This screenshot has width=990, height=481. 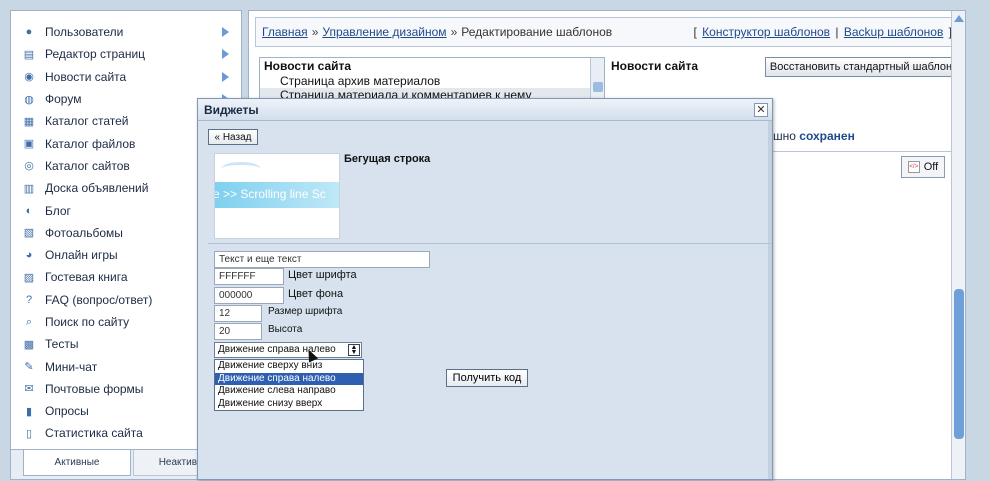 I want to click on sidebar-item-label: Фотоальбомы, so click(x=84, y=232).